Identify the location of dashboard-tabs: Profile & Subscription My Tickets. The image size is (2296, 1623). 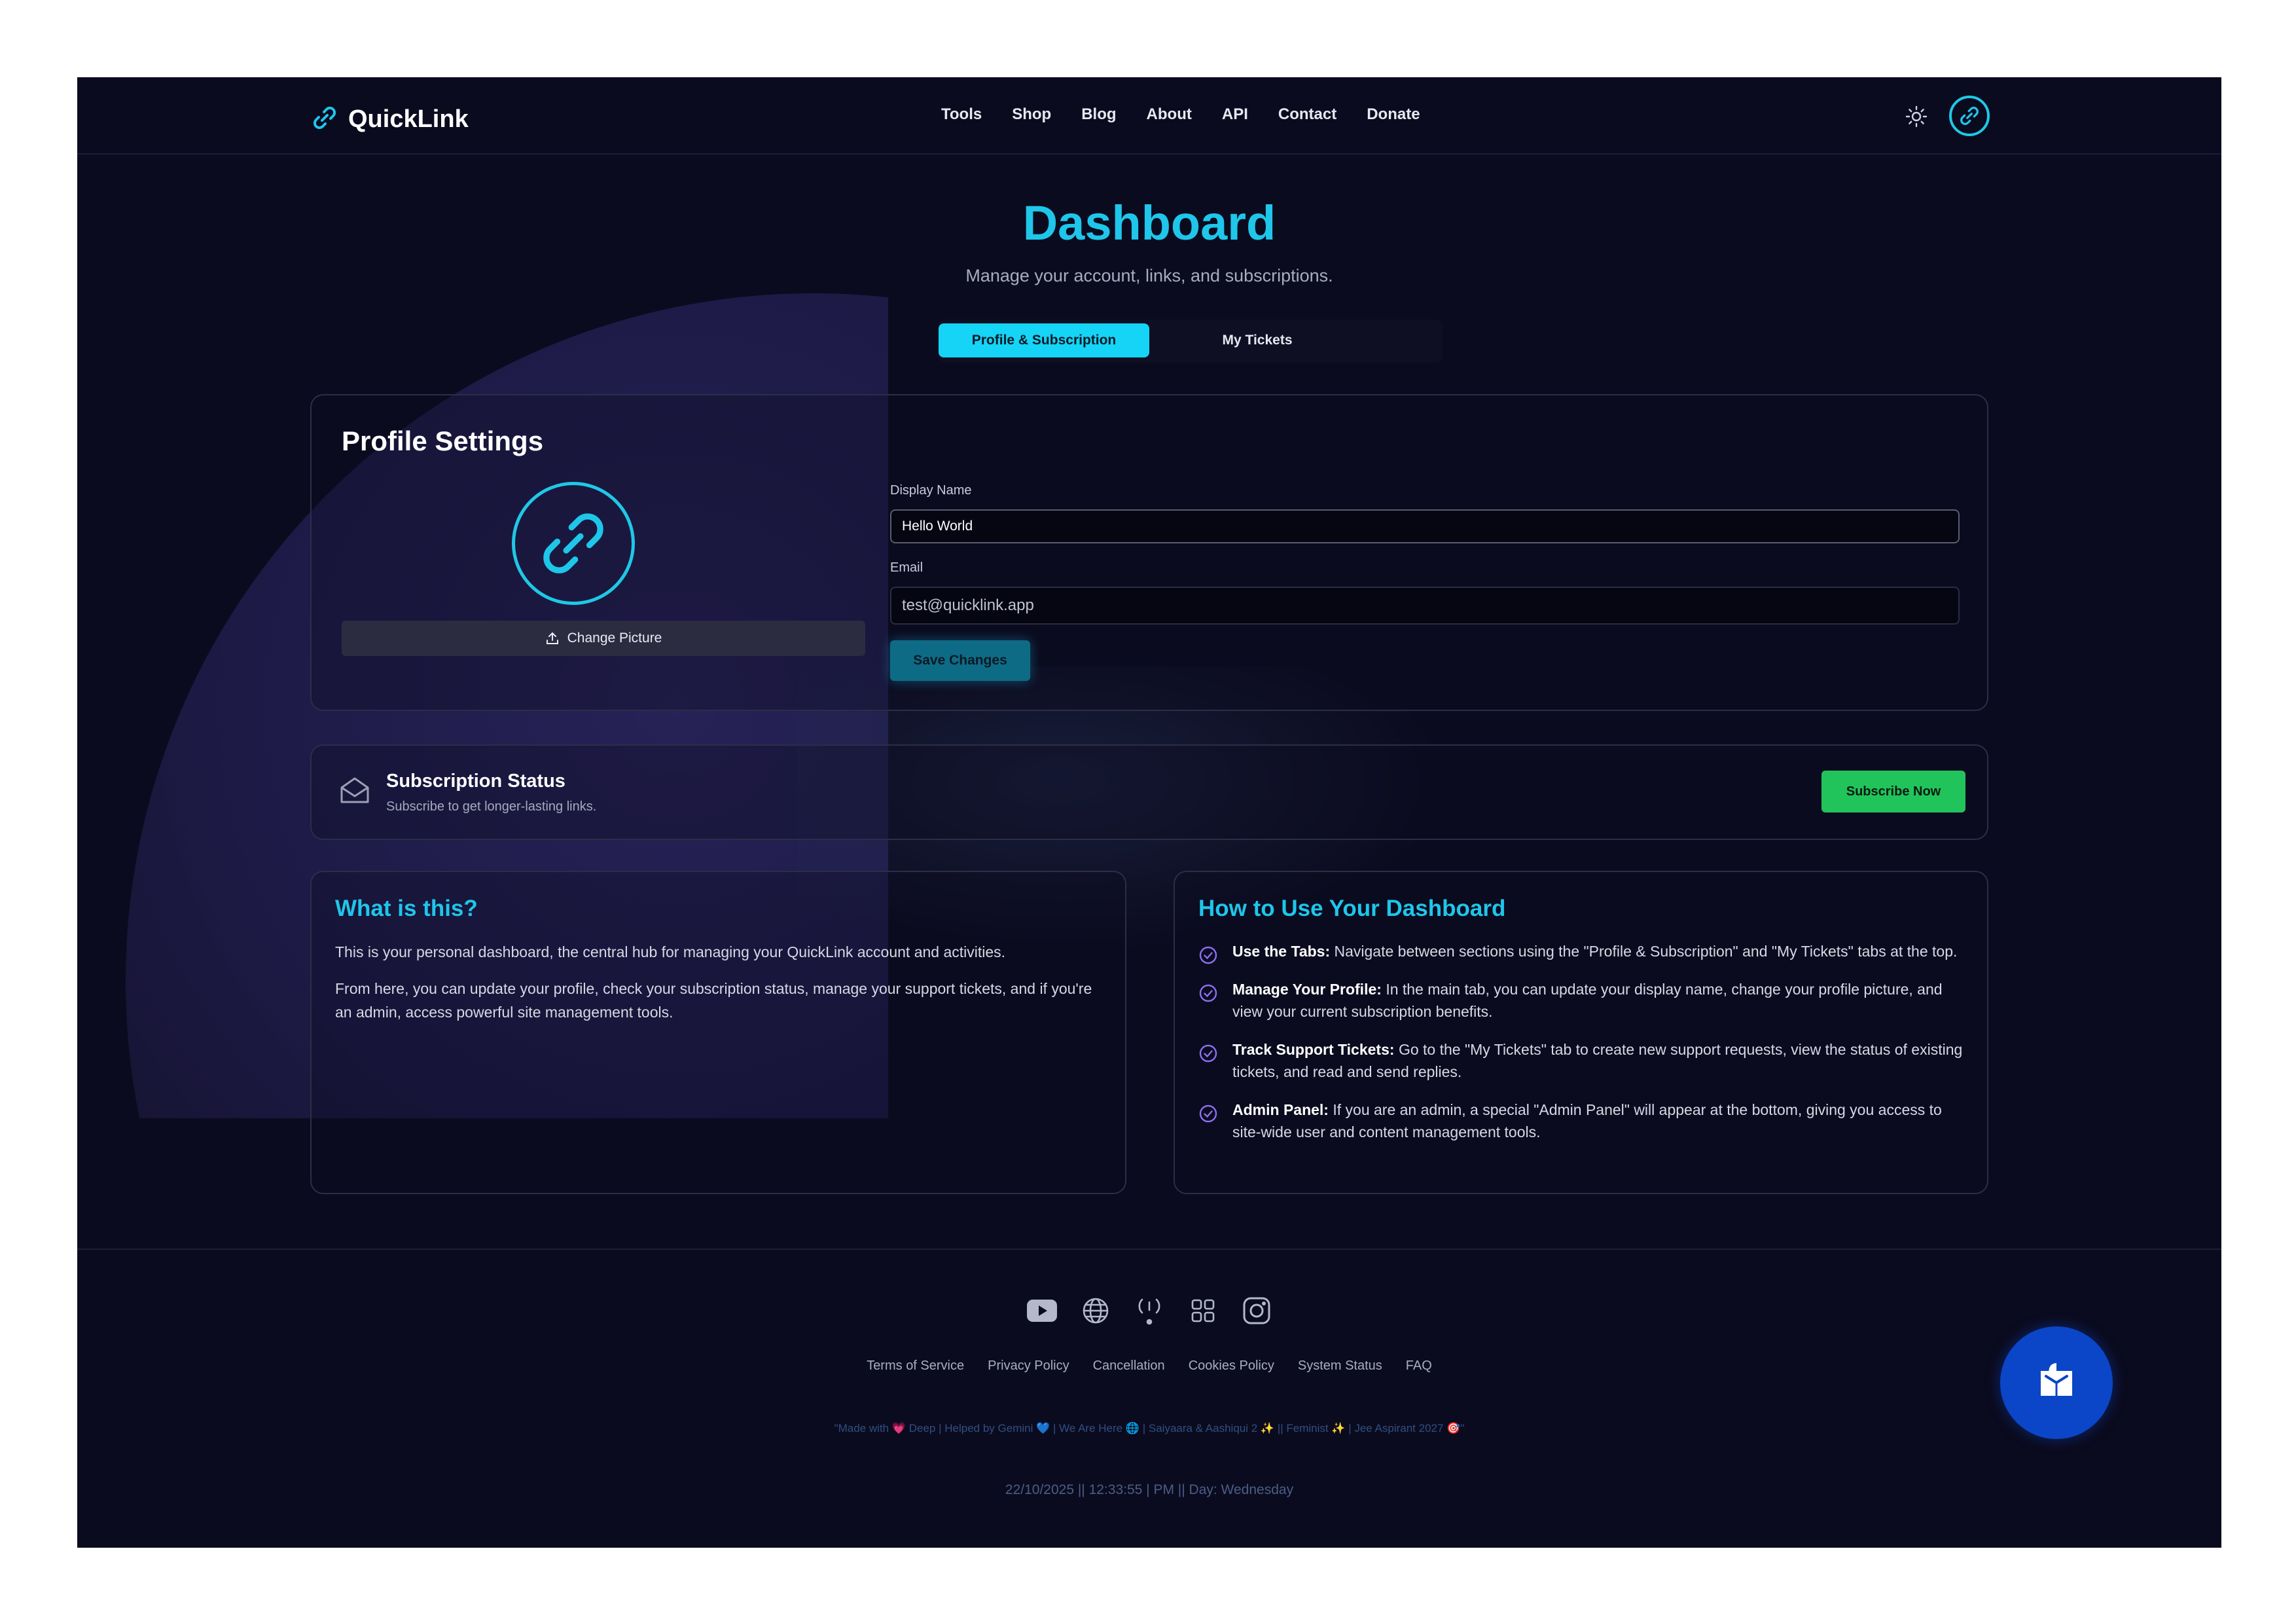
(1191, 341).